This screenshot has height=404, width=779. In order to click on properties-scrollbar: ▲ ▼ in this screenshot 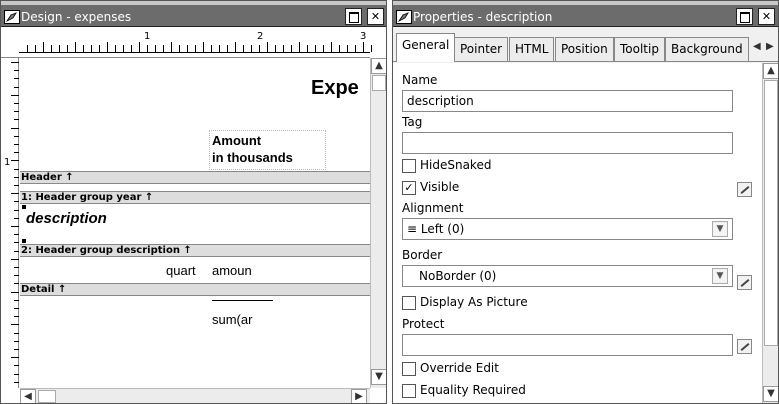, I will do `click(770, 233)`.